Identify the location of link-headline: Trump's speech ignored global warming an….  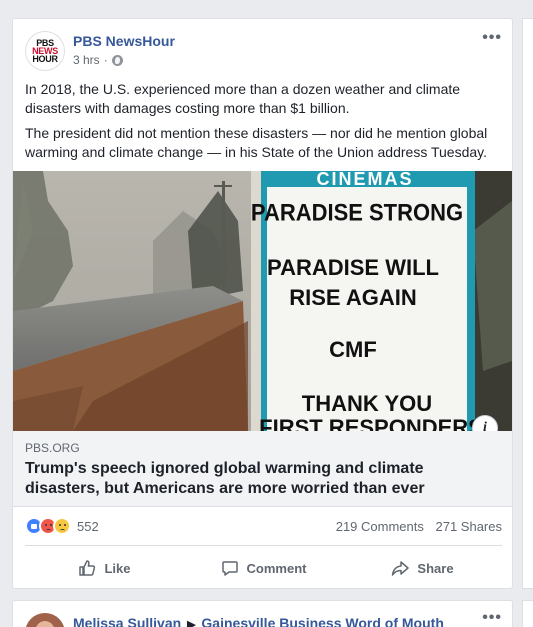
(255, 479).